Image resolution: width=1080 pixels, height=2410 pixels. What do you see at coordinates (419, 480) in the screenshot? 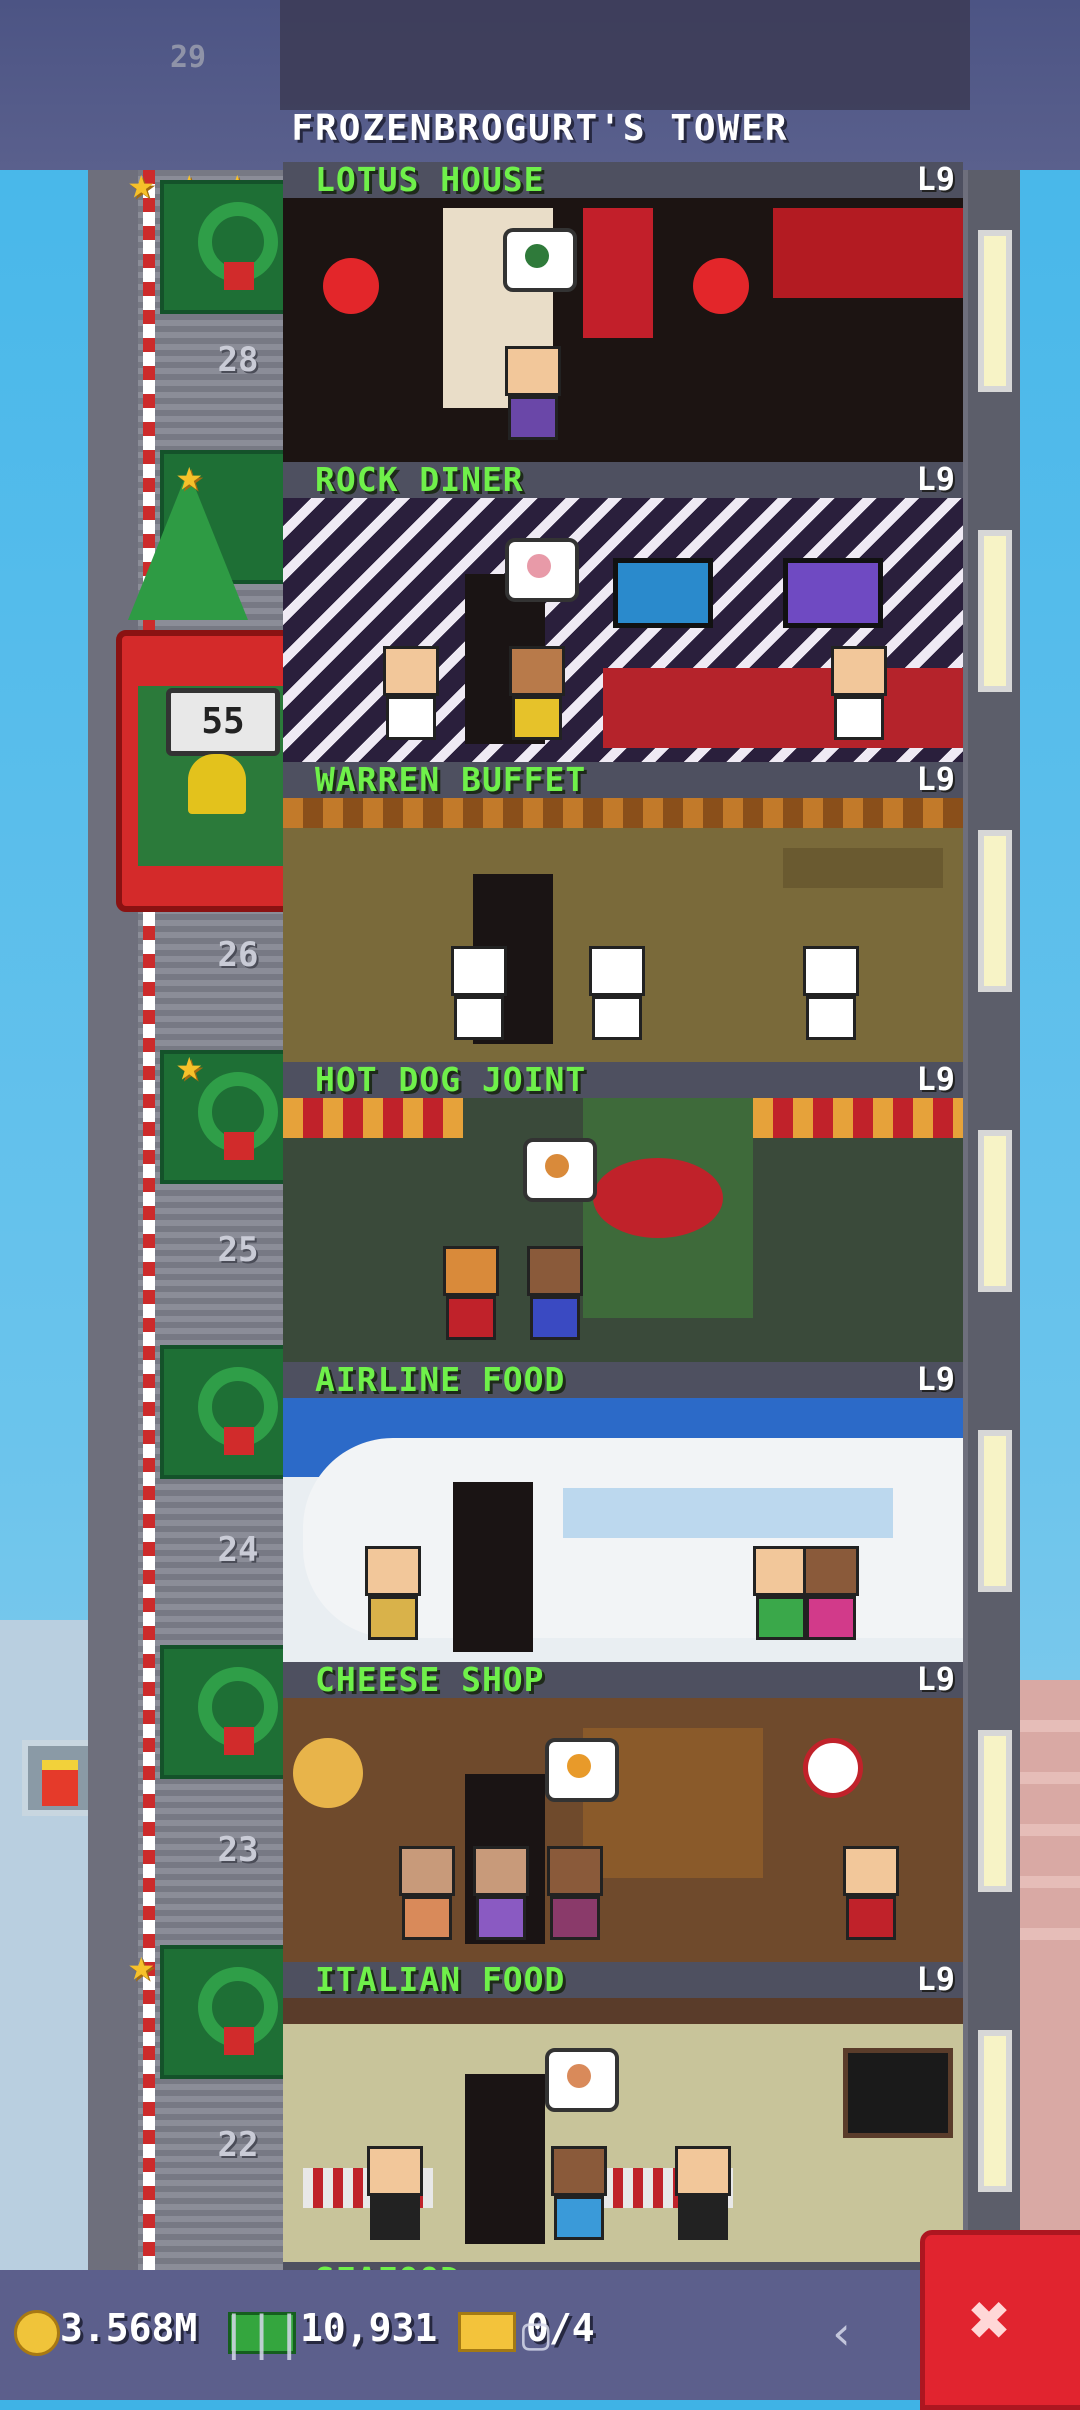
I see `floor-name: ROCK DINER` at bounding box center [419, 480].